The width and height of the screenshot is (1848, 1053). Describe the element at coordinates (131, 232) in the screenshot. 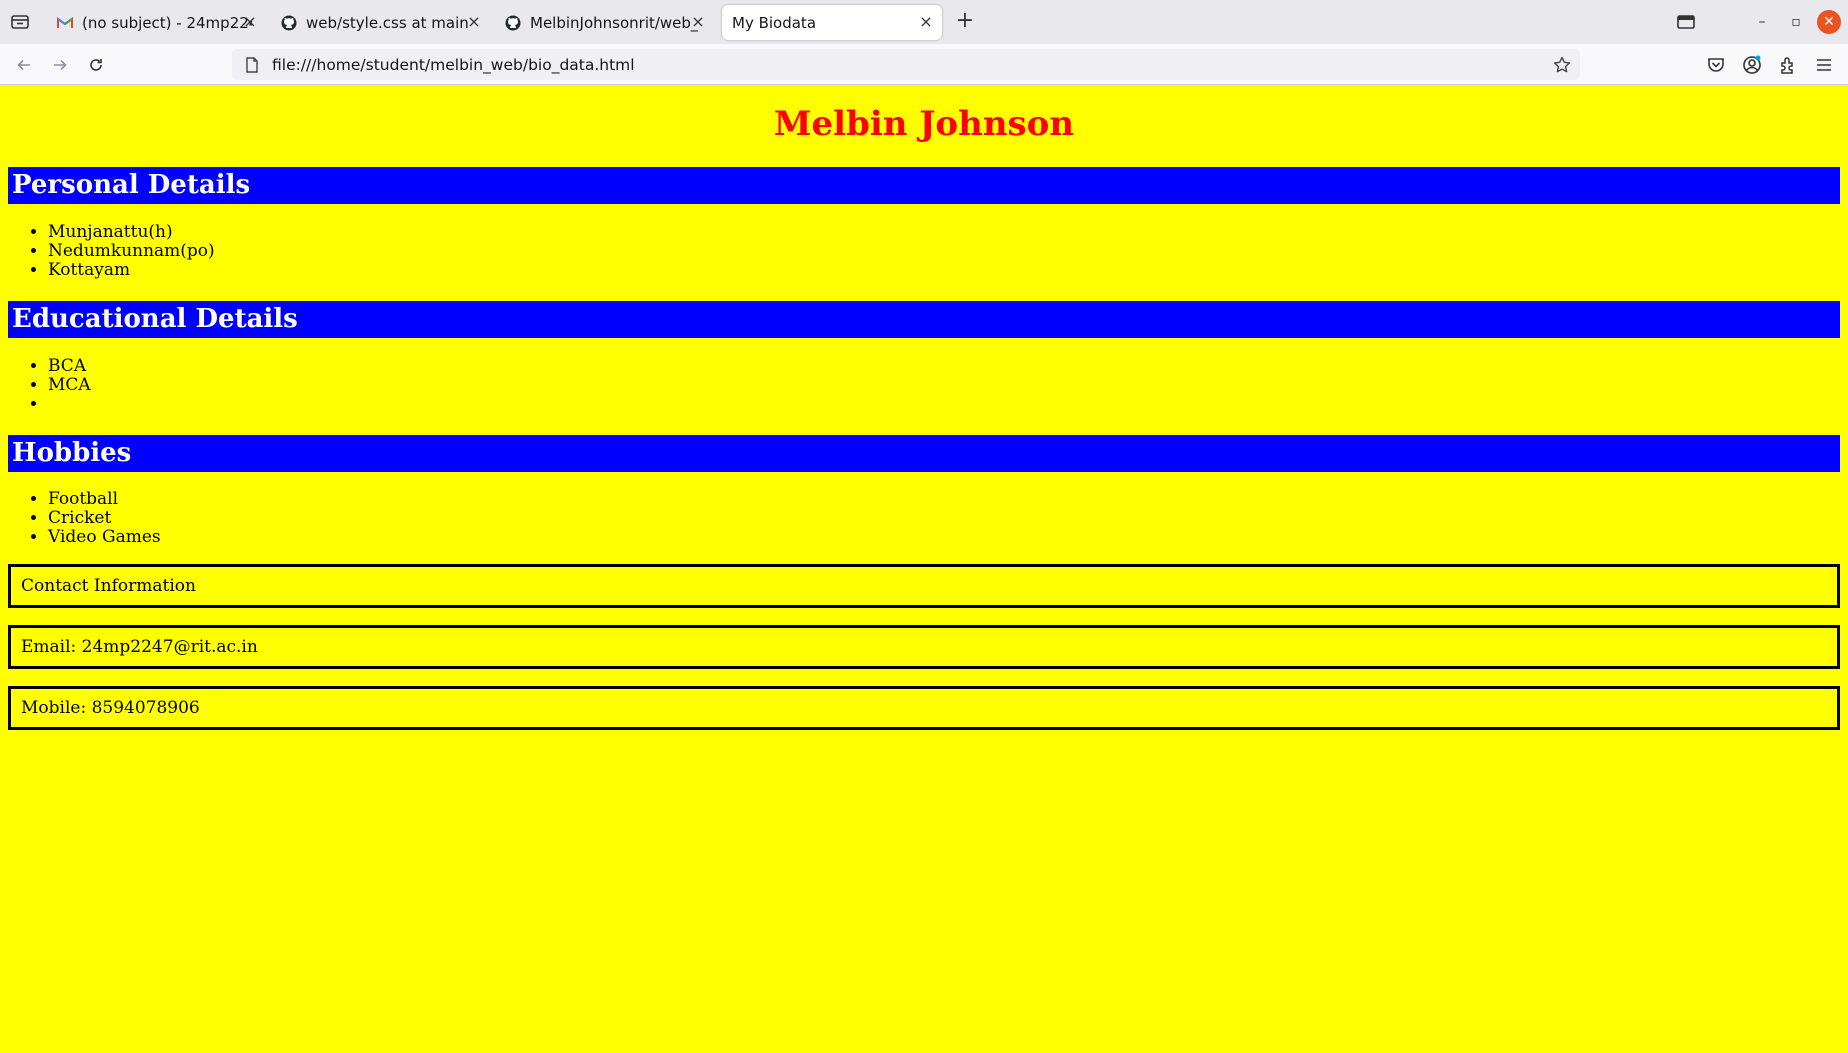

I see `list-item: Munjanattu(h)` at that location.